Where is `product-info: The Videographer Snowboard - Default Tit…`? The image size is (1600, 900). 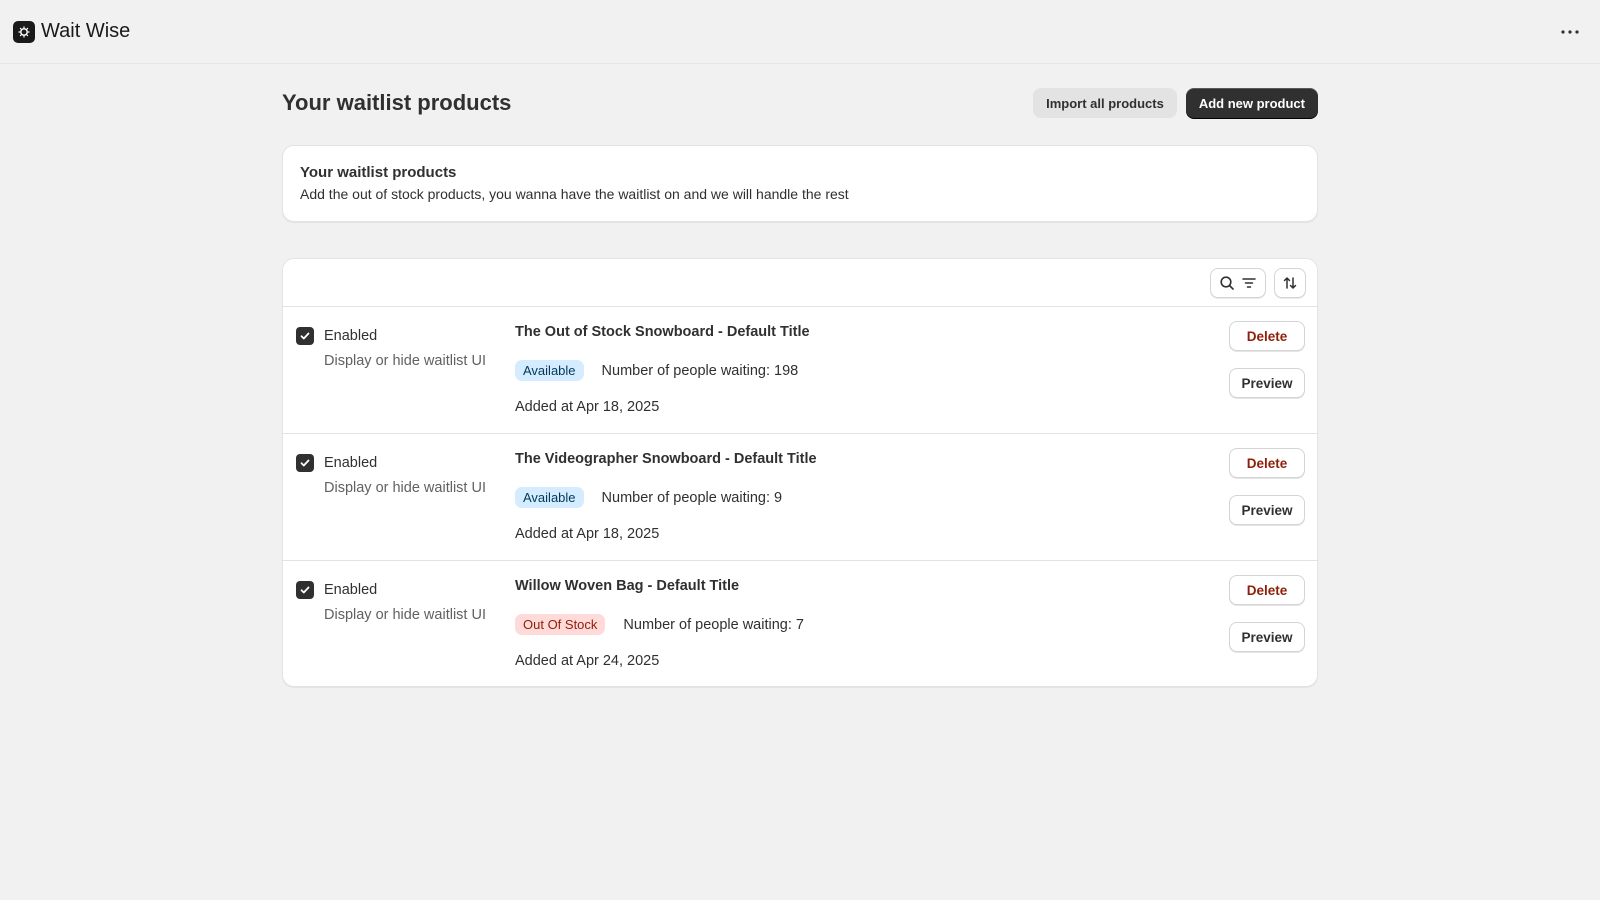 product-info: The Videographer Snowboard - Default Tit… is located at coordinates (666, 496).